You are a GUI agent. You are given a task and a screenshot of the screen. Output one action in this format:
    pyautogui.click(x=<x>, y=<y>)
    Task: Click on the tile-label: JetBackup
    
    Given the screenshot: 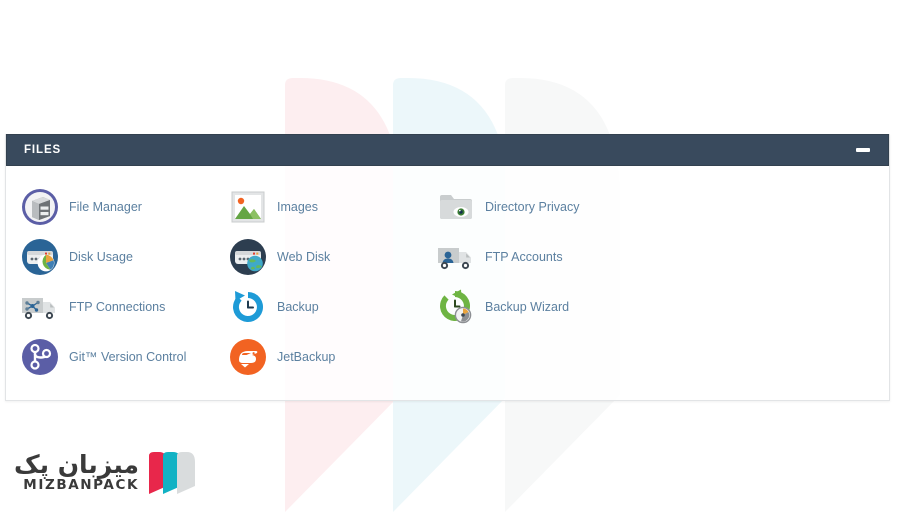 What is the action you would take?
    pyautogui.click(x=306, y=356)
    